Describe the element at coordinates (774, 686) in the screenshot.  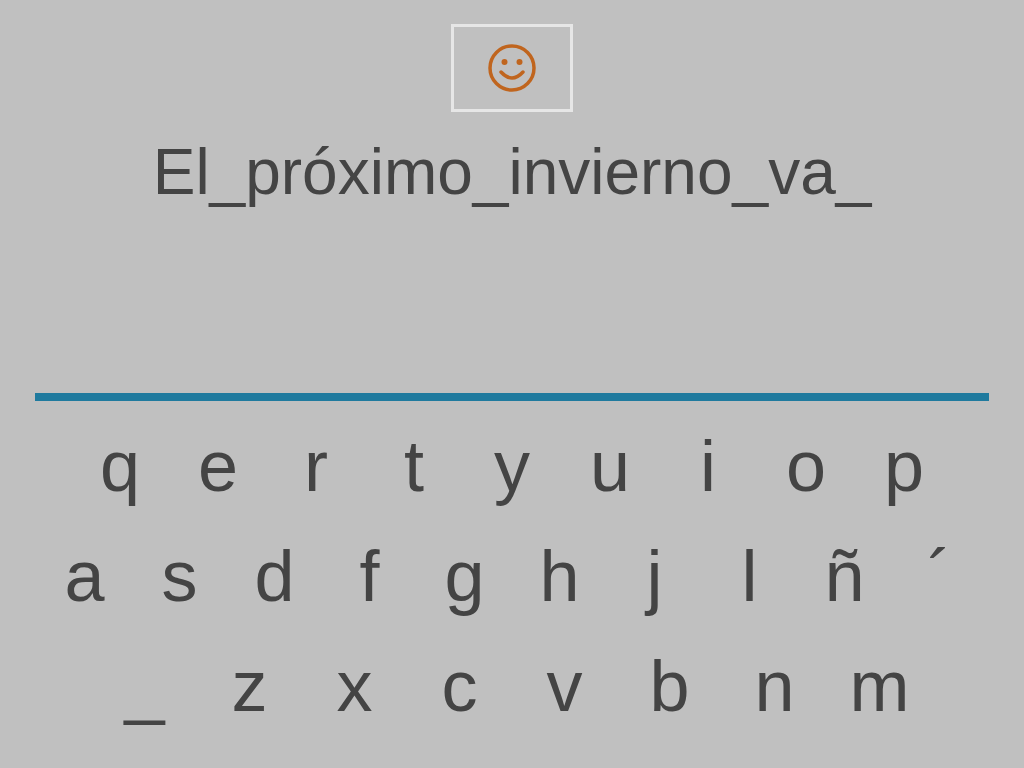
I see `key-button: n` at that location.